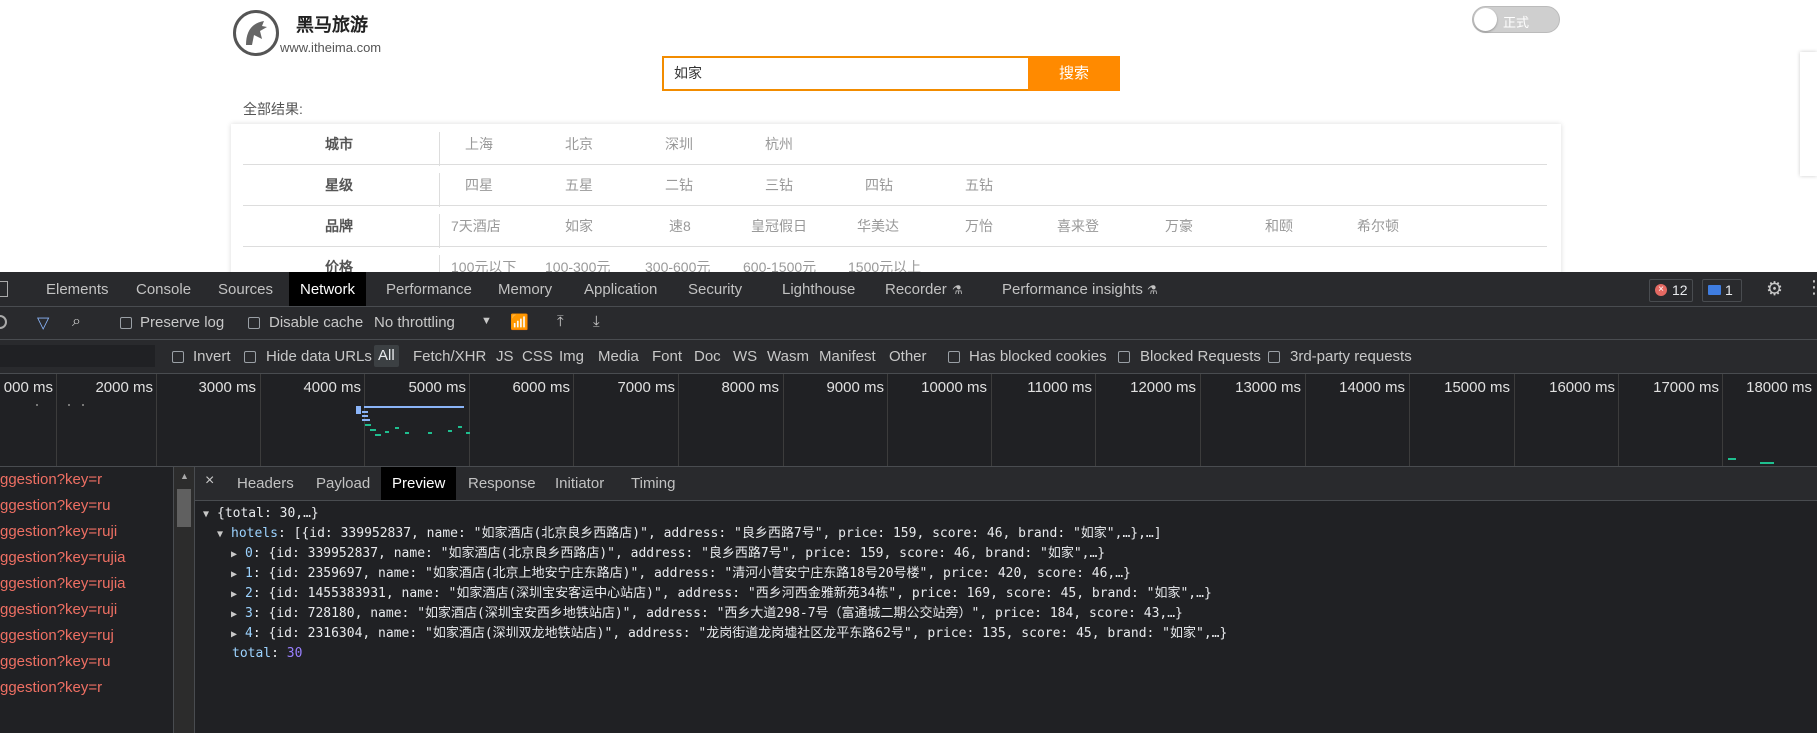 The height and width of the screenshot is (733, 1817). What do you see at coordinates (618, 356) in the screenshot?
I see `type-filter-media: Media` at bounding box center [618, 356].